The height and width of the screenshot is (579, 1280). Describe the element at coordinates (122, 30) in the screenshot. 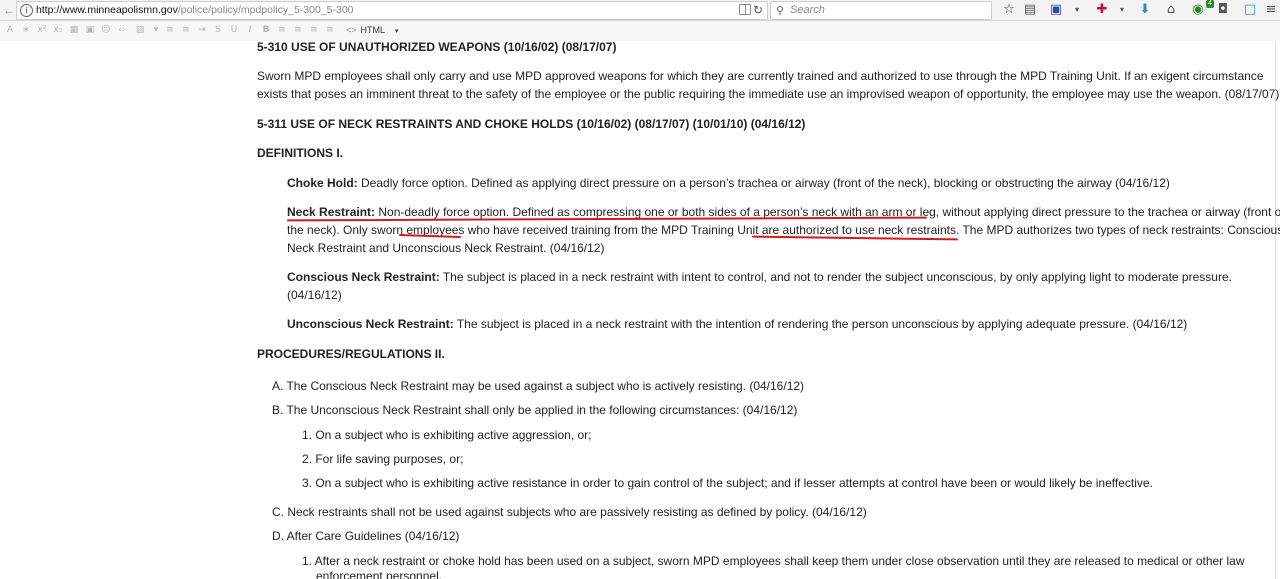

I see `code-icon: ‹›` at that location.